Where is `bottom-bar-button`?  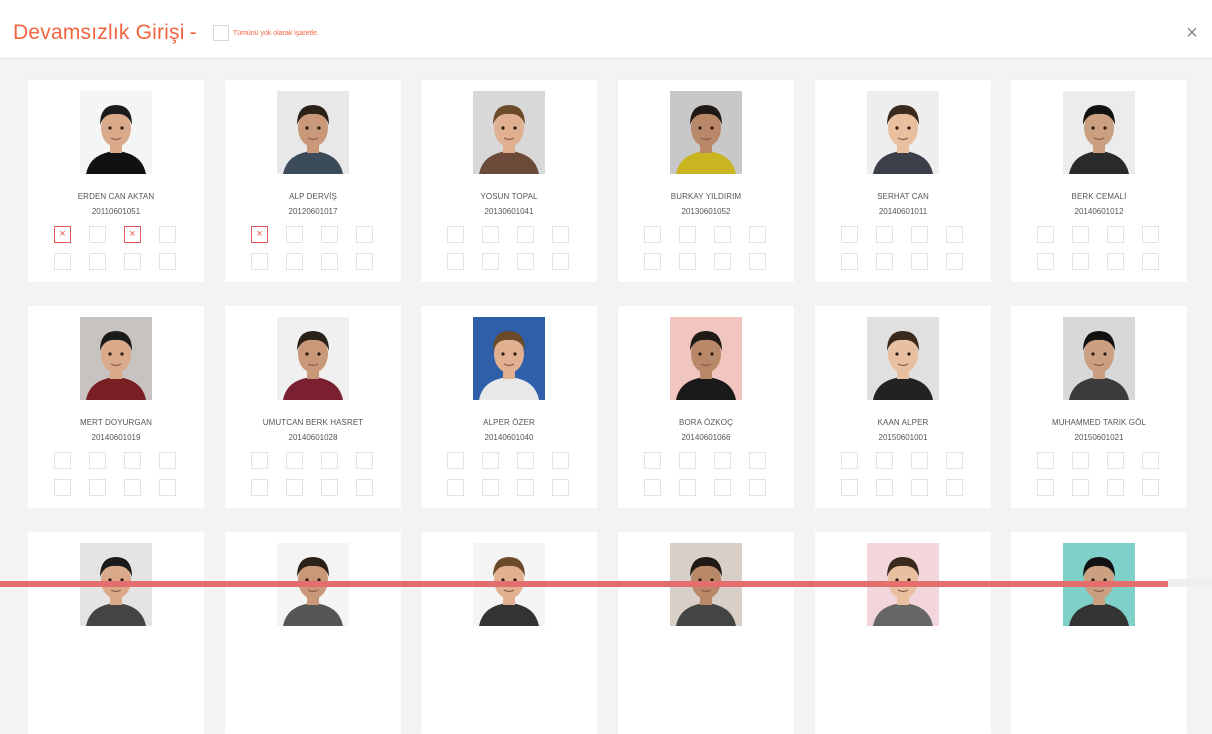
bottom-bar-button is located at coordinates (1190, 583).